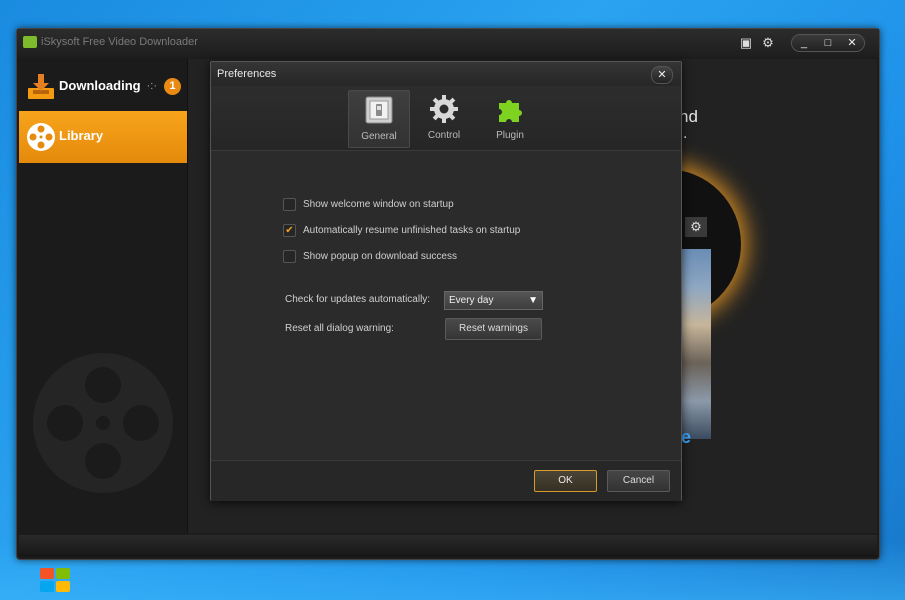 The height and width of the screenshot is (600, 905). I want to click on general-switch-icon, so click(379, 110).